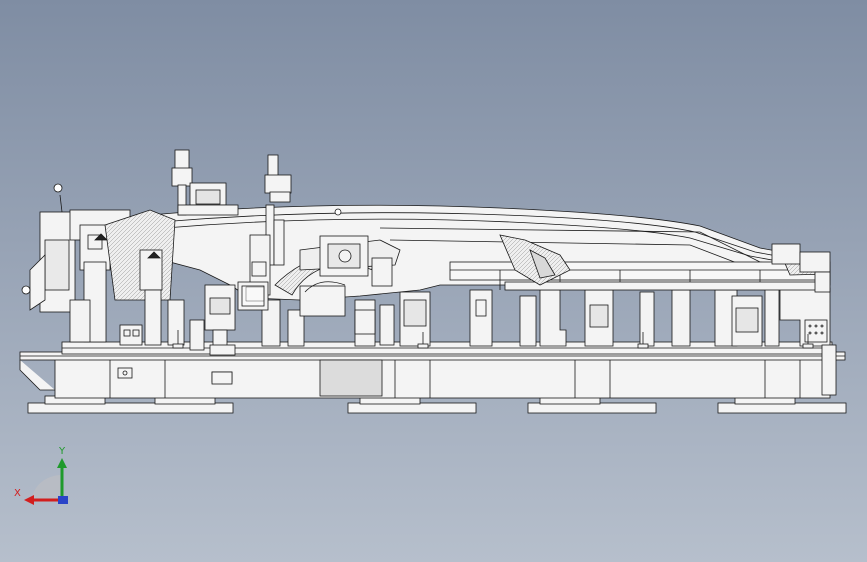 This screenshot has height=562, width=867. Describe the element at coordinates (432, 375) in the screenshot. I see `main-base-beam` at that location.